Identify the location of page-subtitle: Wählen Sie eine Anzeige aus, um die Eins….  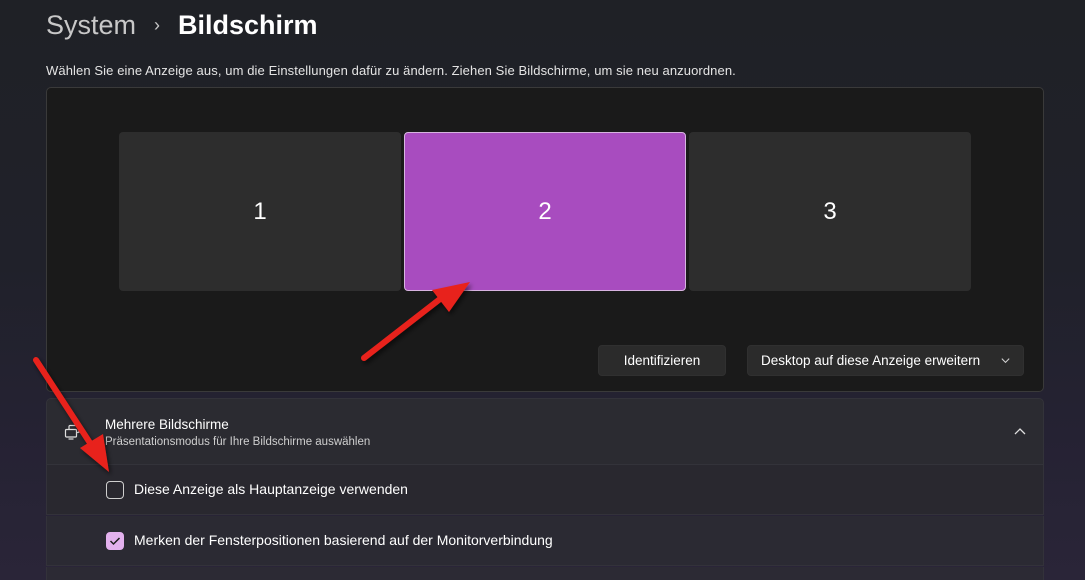
(391, 70).